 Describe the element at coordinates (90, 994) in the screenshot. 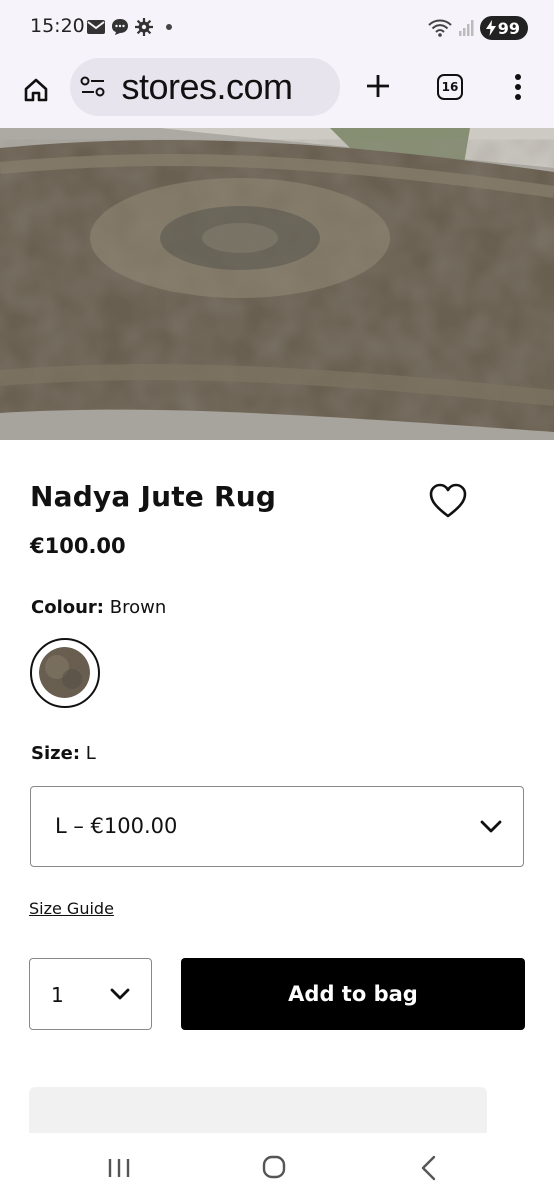

I see `quantity-select: 1` at that location.